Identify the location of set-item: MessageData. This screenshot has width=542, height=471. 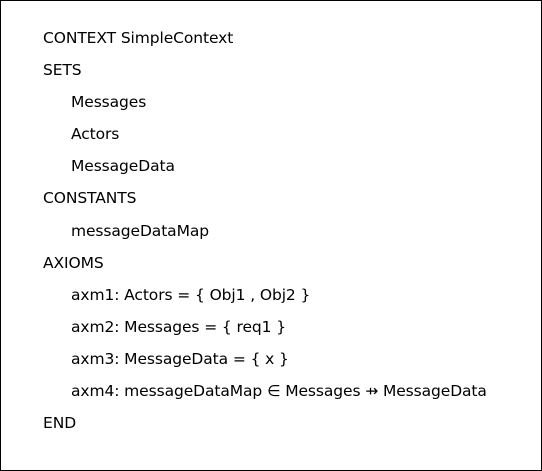
(123, 166).